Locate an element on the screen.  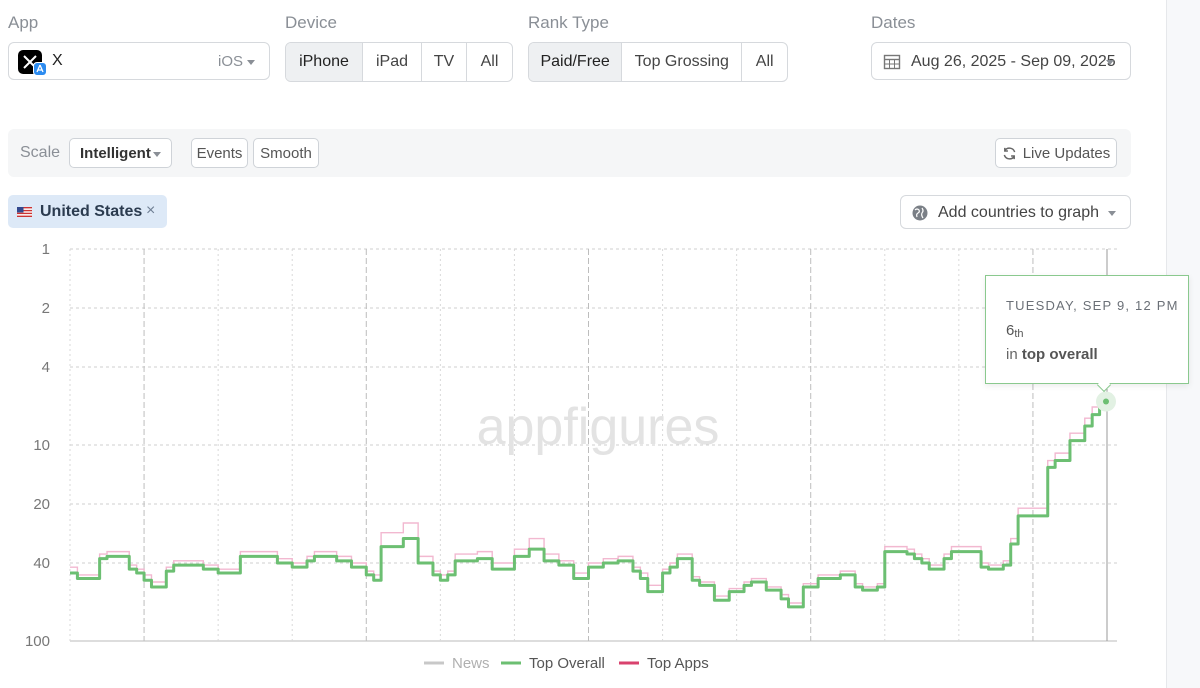
calendar-icon is located at coordinates (892, 62).